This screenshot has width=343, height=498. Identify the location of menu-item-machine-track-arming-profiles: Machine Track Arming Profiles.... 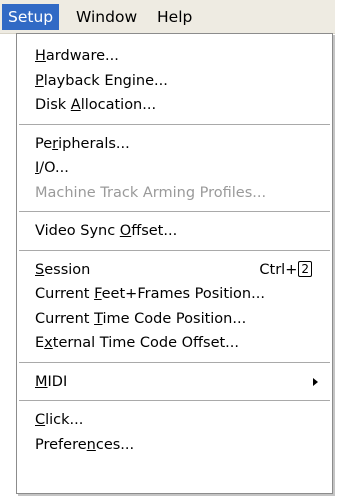
(174, 193).